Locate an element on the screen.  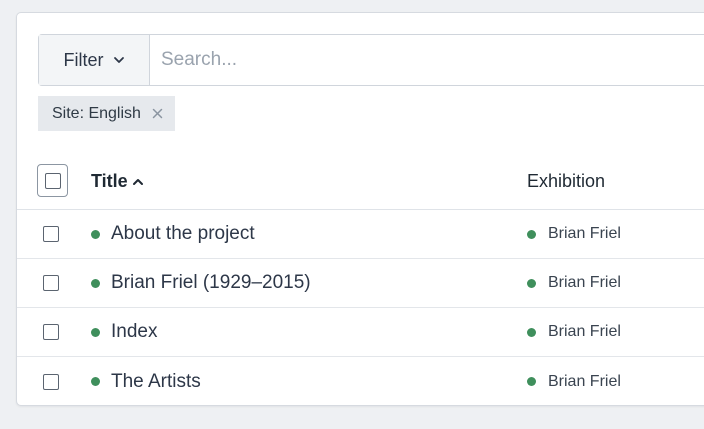
entry-title-link: About the project is located at coordinates (173, 234).